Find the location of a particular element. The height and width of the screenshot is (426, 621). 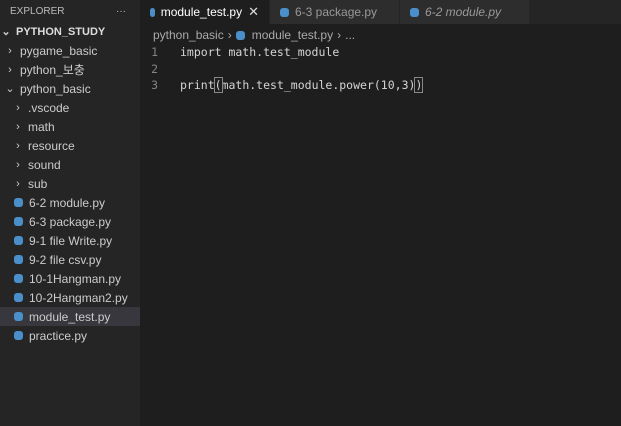

tab-label: 6-3 package.py is located at coordinates (336, 12).